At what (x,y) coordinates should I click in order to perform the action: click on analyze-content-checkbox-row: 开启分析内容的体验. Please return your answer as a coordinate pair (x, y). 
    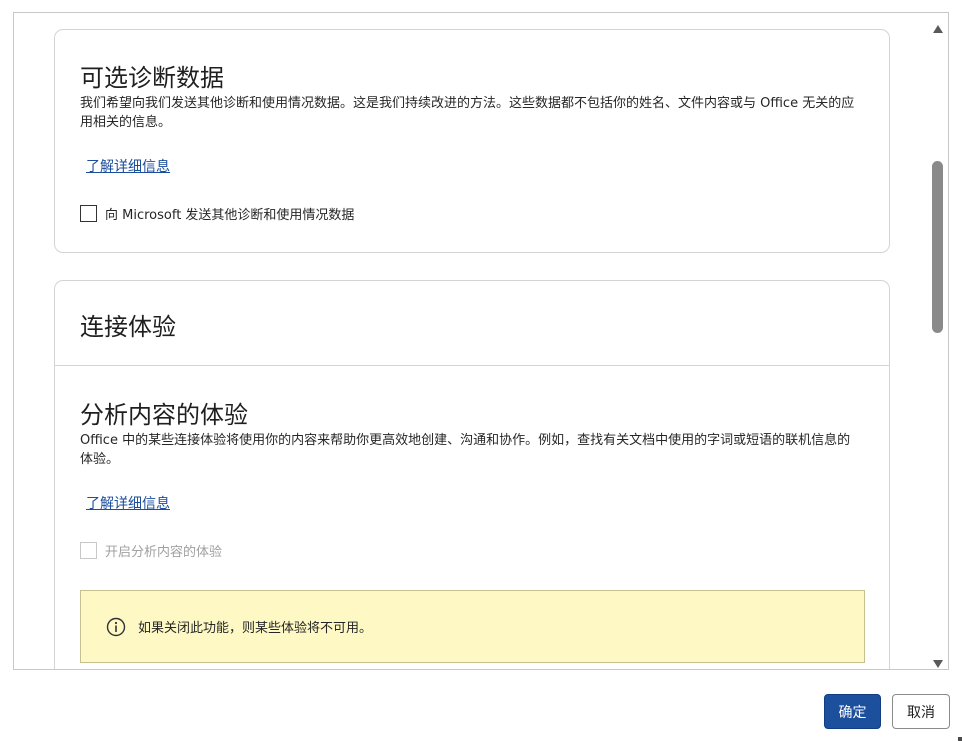
    Looking at the image, I should click on (151, 550).